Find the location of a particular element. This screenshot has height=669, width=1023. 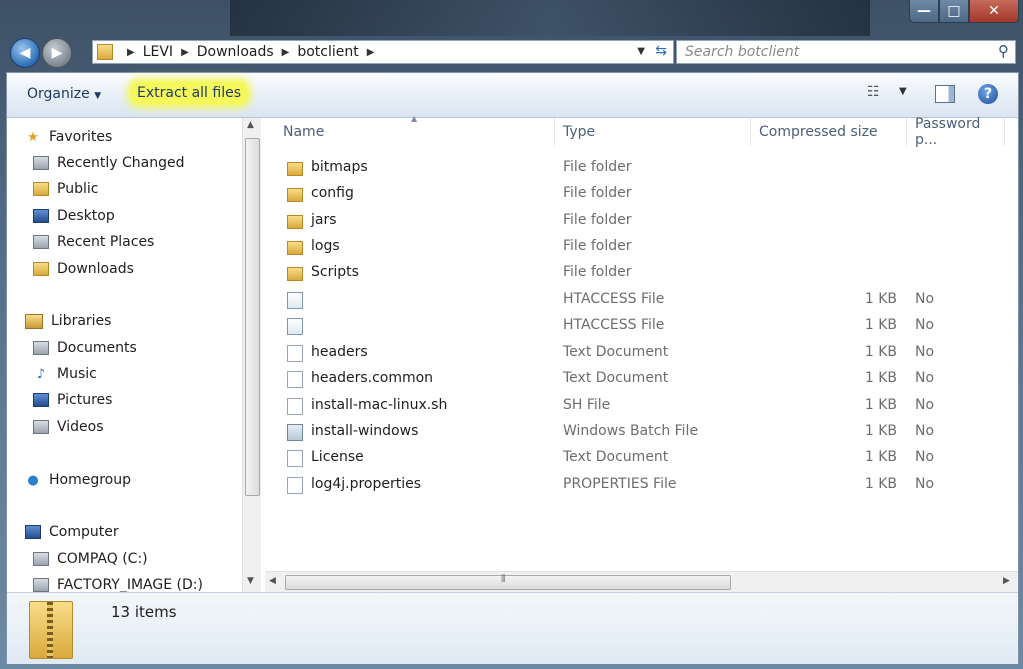

address-bar: ▶ LEVI ▶ Downloads ▶ botclient ▶ ▼ ⇆ is located at coordinates (383, 52).